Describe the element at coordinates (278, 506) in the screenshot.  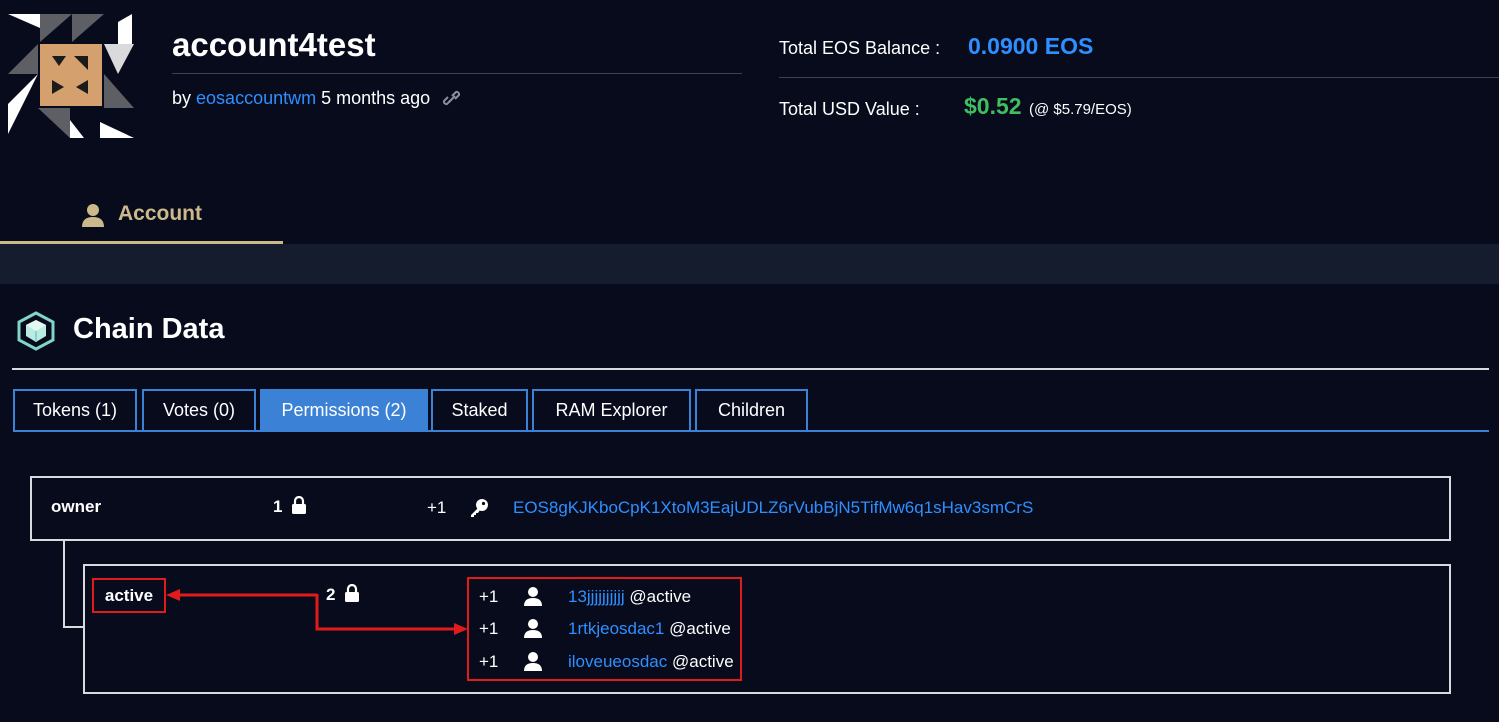
I see `owner-threshold-value: 1` at that location.